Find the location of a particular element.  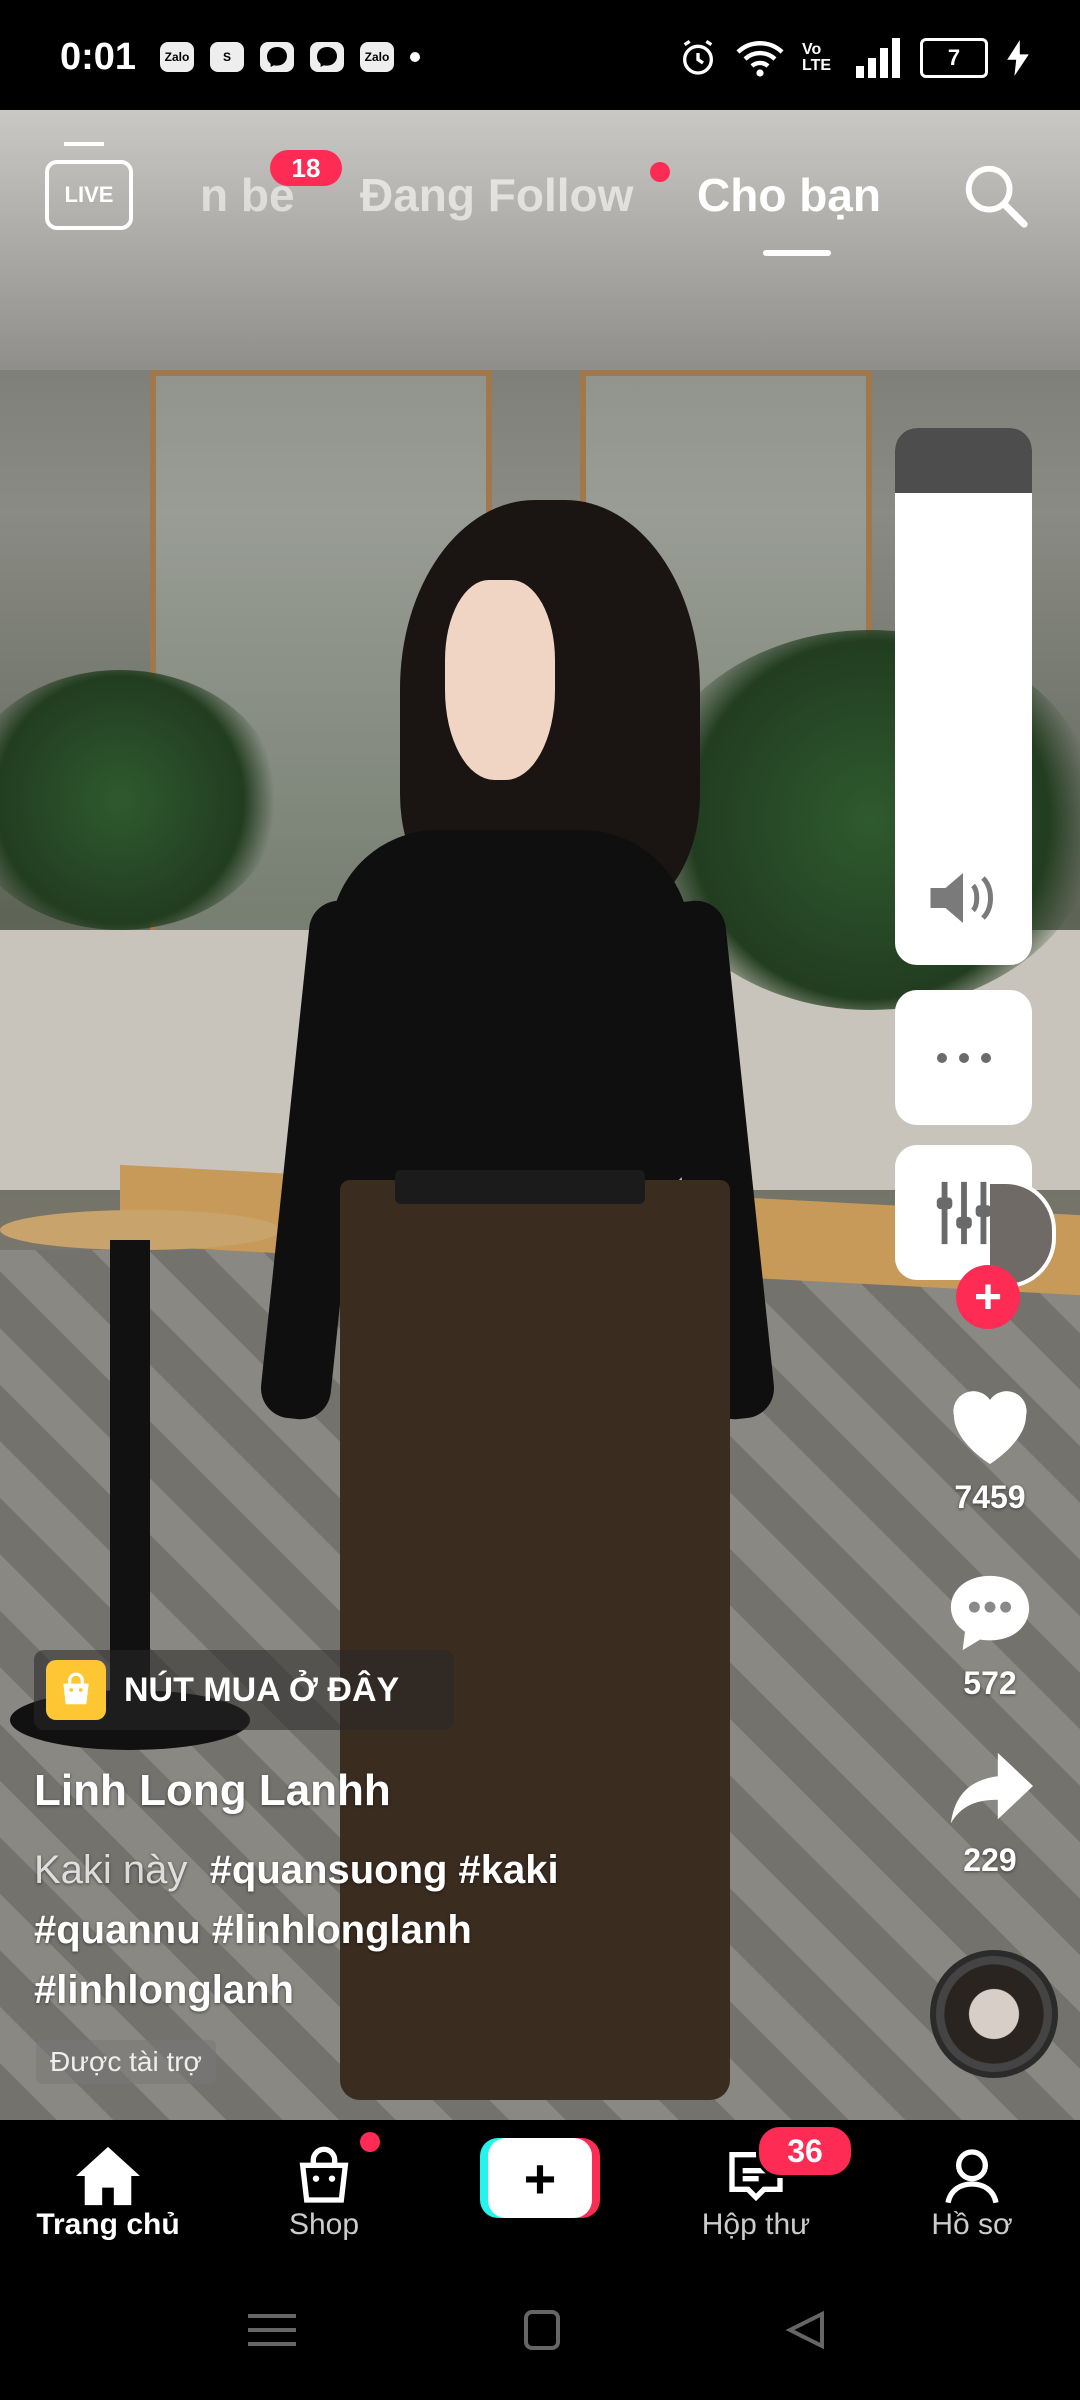

shop-button: NÚT MUA Ở ĐÂY is located at coordinates (244, 1690).